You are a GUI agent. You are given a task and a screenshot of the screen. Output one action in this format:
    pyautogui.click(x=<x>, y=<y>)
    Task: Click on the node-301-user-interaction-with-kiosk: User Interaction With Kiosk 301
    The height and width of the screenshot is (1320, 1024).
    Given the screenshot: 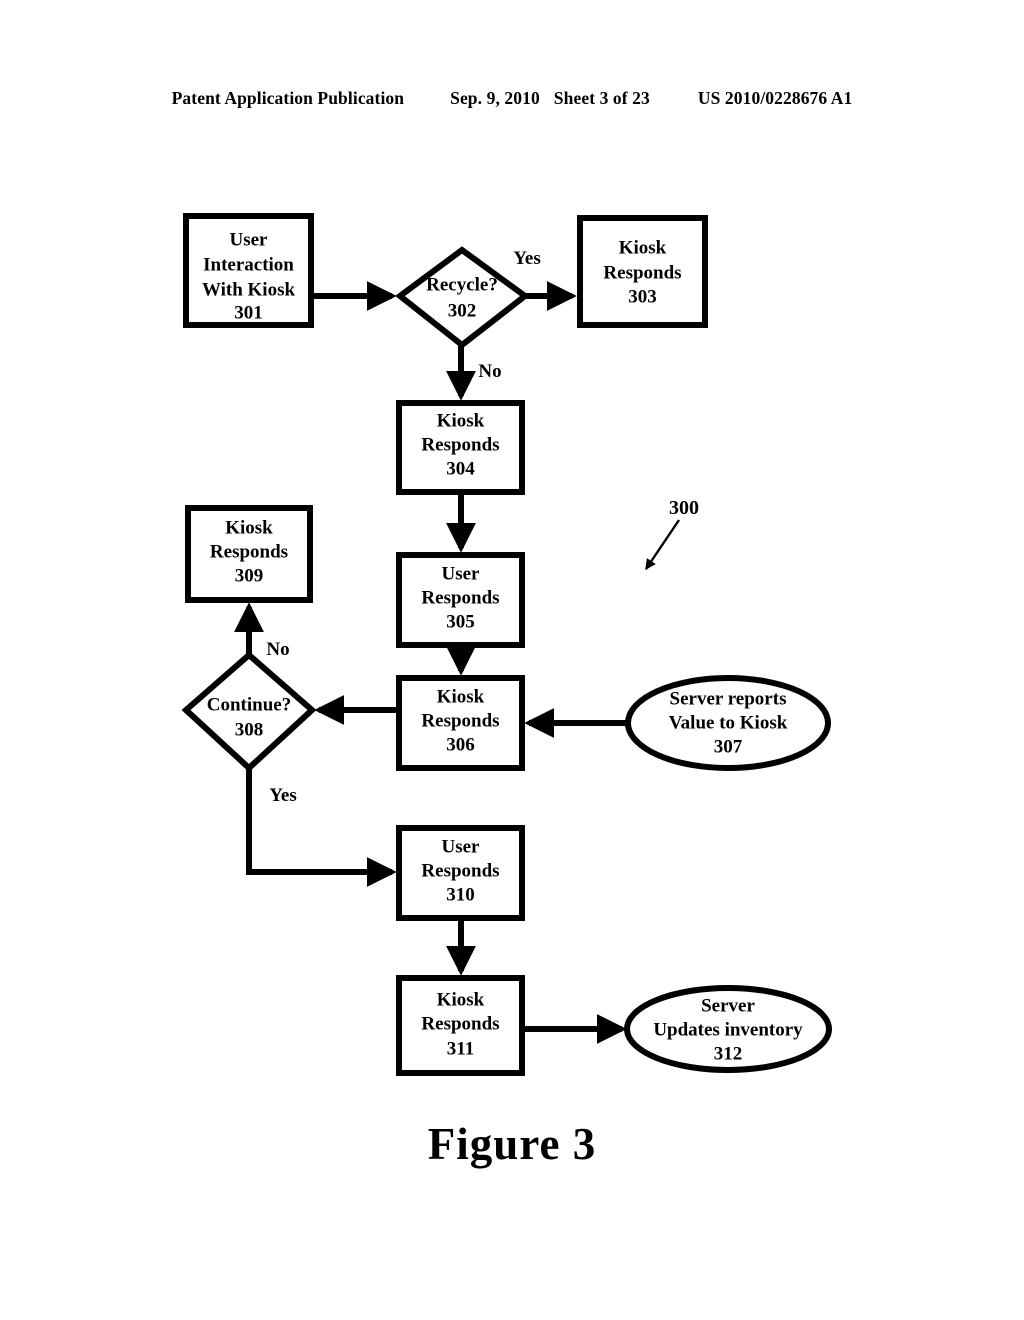 What is the action you would take?
    pyautogui.click(x=248, y=270)
    